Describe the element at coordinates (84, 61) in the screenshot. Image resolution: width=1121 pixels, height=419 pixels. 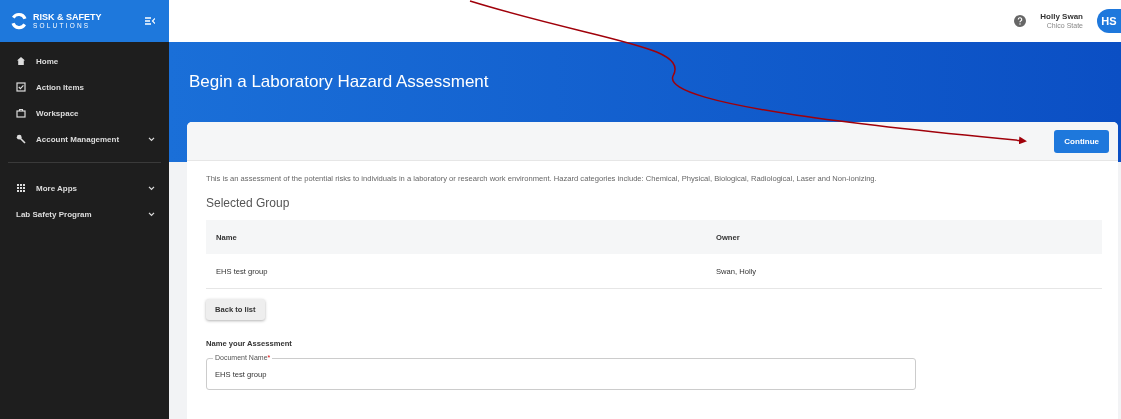
I see `nav-item: Home` at that location.